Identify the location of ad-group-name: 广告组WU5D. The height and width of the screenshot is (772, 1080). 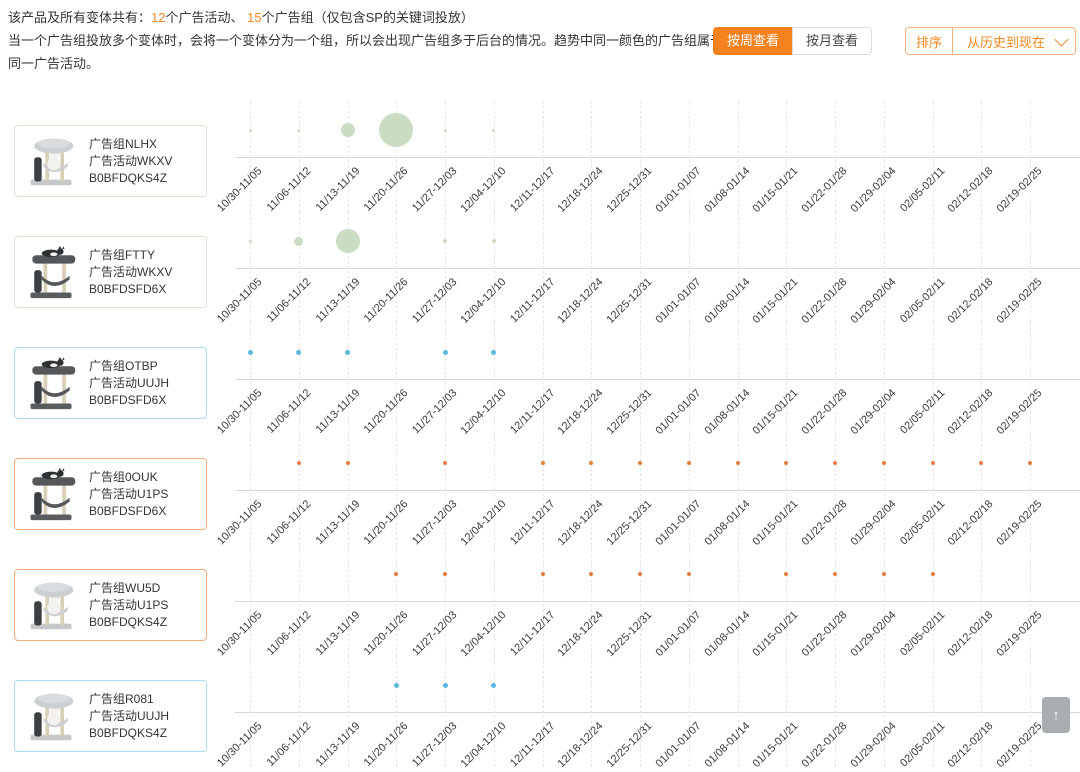
(125, 587).